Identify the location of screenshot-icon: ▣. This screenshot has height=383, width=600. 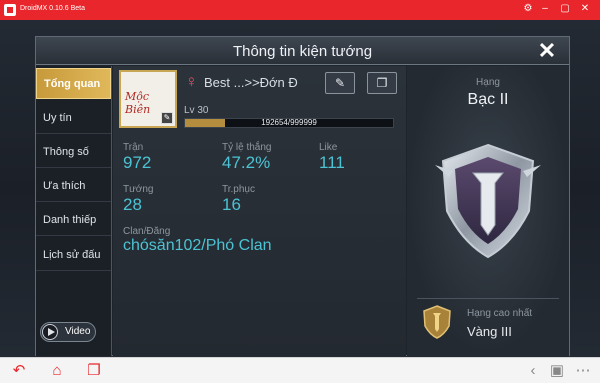
(557, 371).